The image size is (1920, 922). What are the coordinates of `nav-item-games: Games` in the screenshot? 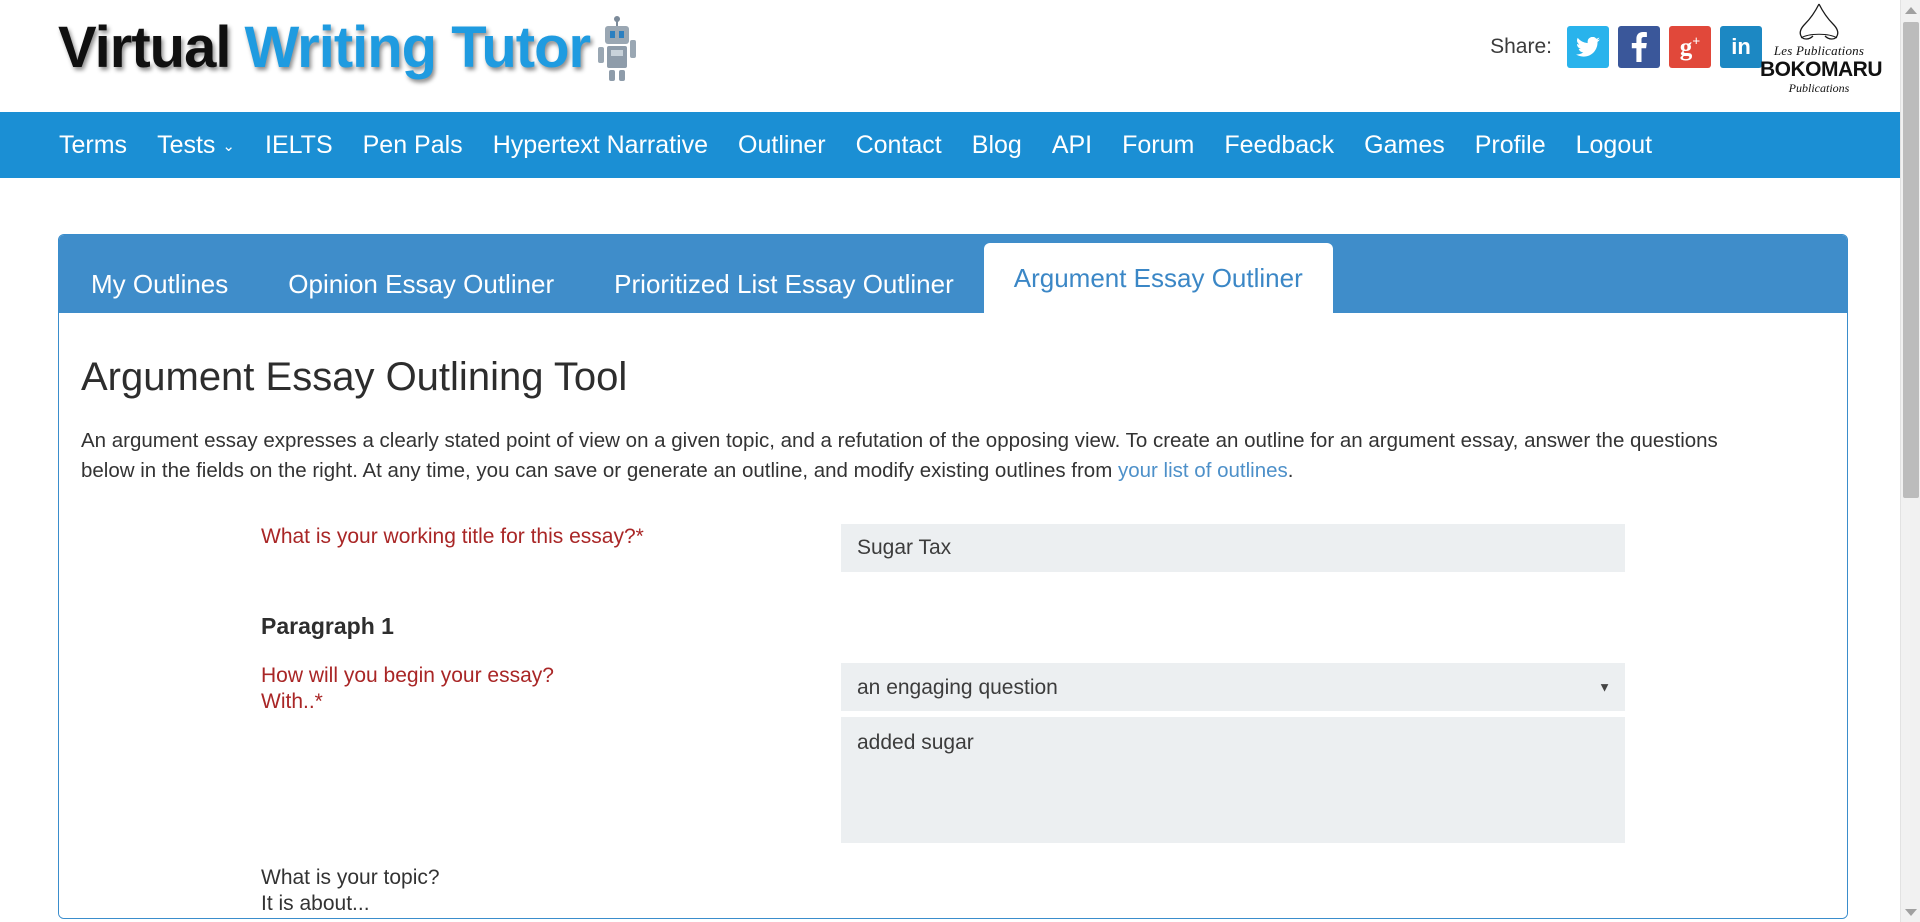 It's located at (1404, 144).